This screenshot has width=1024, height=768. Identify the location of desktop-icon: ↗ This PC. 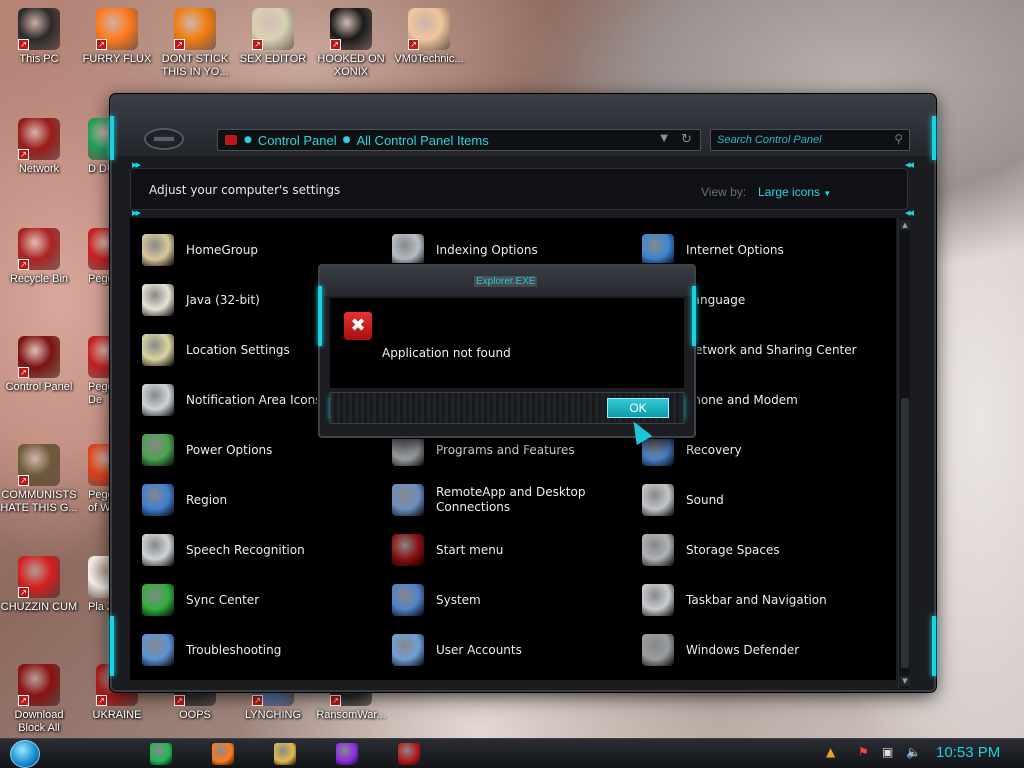
(39, 37).